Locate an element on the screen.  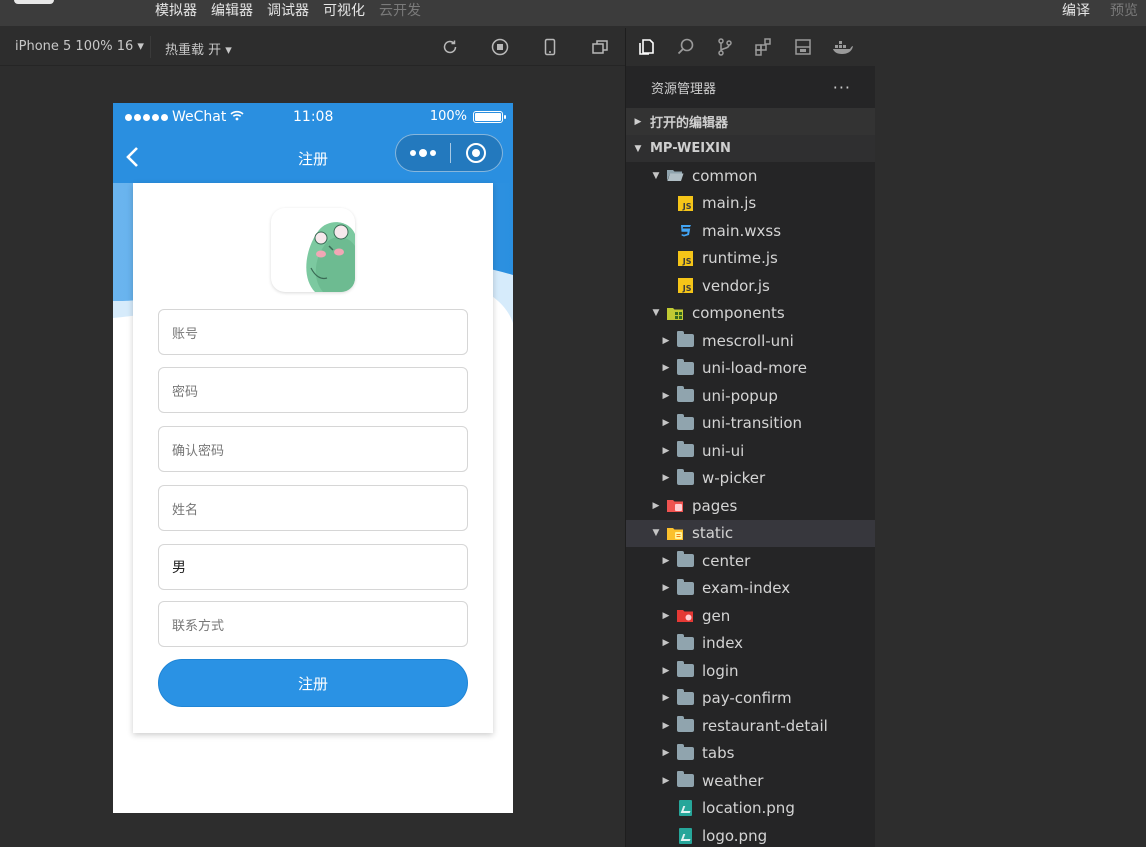
refresh-icon is located at coordinates (450, 47).